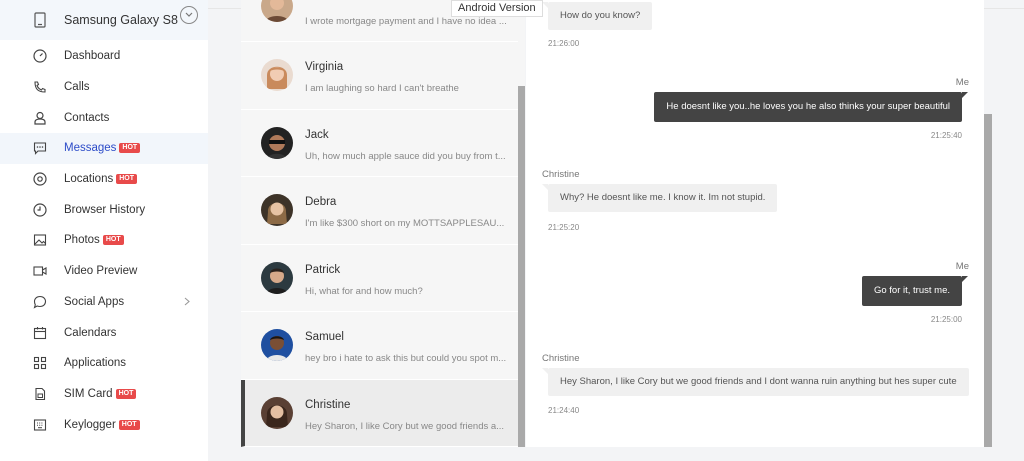 The width and height of the screenshot is (1024, 461). I want to click on chat-scroll-thumb, so click(988, 280).